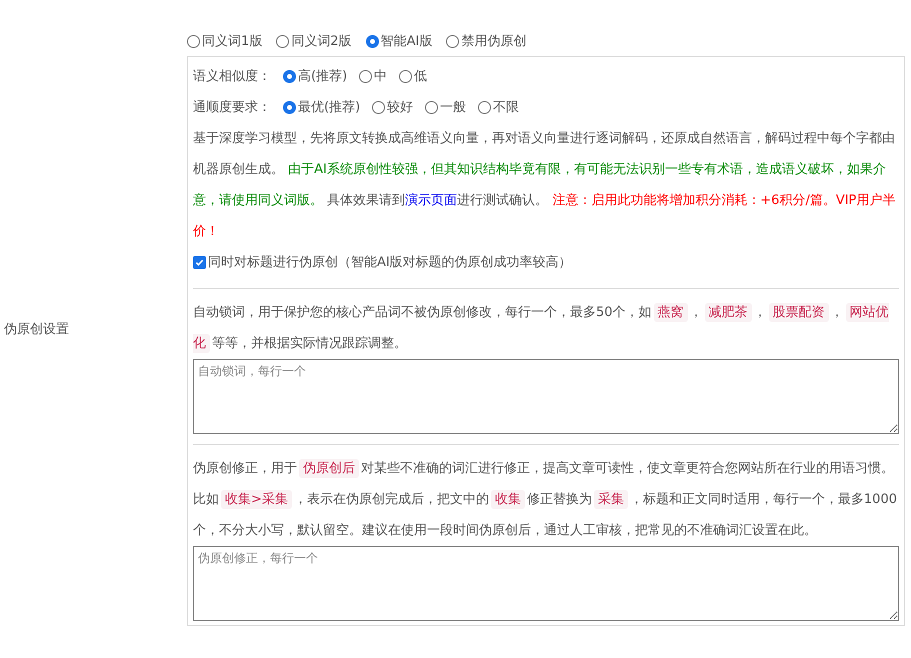  What do you see at coordinates (315, 76) in the screenshot?
I see `radio-option: 高(推荐)` at bounding box center [315, 76].